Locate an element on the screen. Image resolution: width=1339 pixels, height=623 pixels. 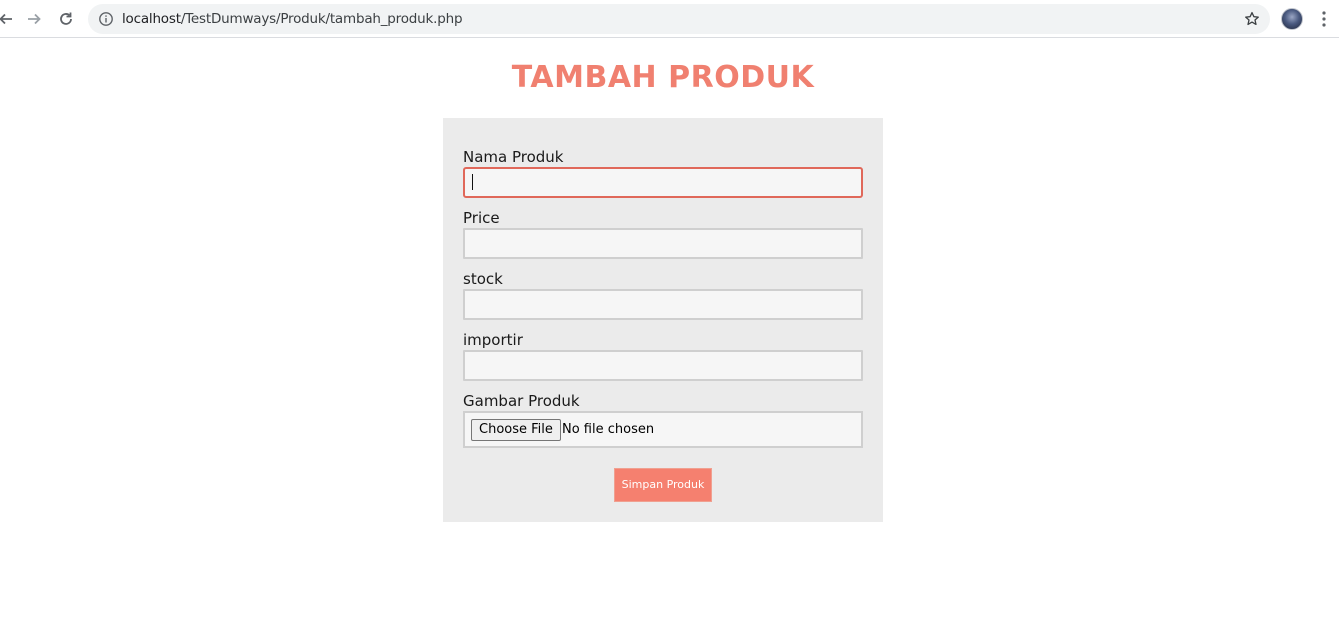
reload-icon is located at coordinates (66, 19).